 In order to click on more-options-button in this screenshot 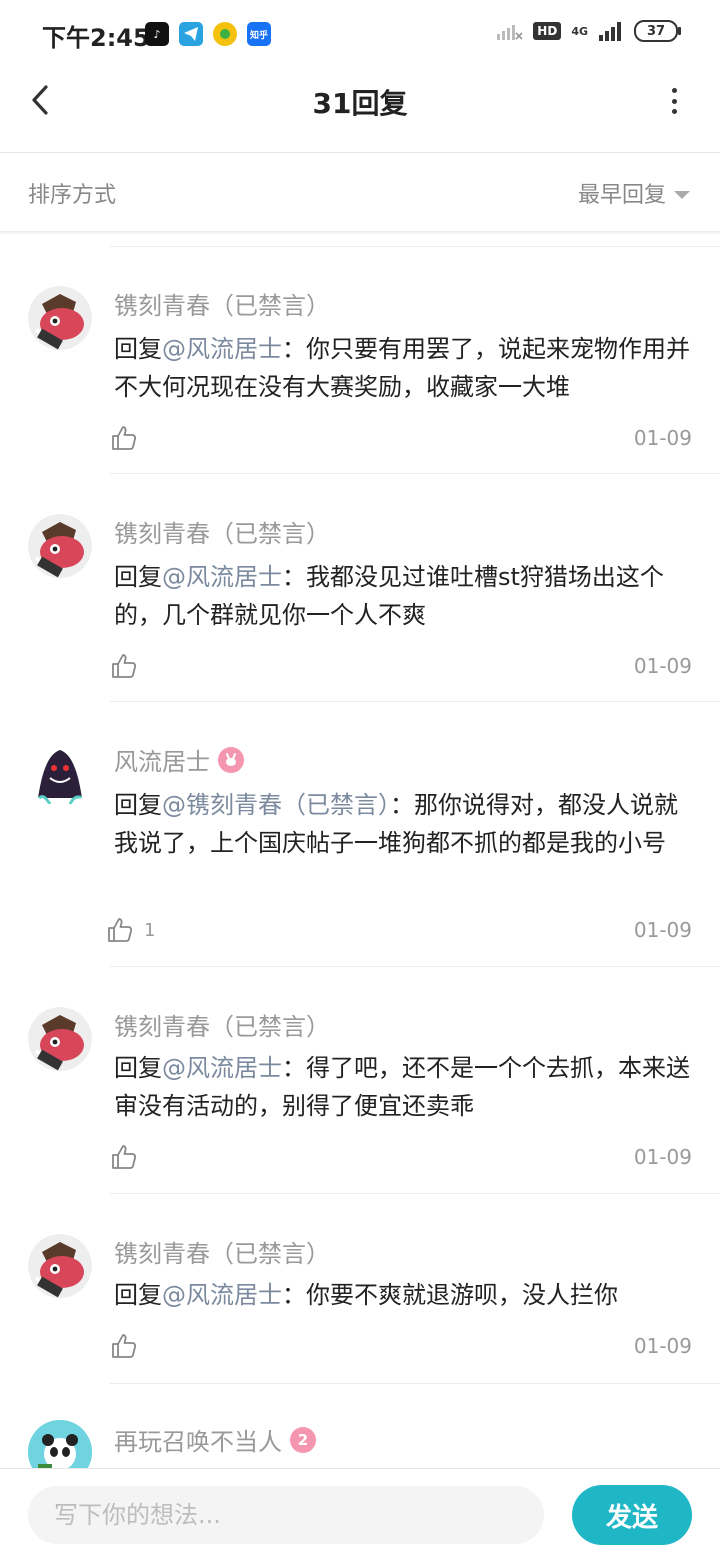, I will do `click(674, 101)`.